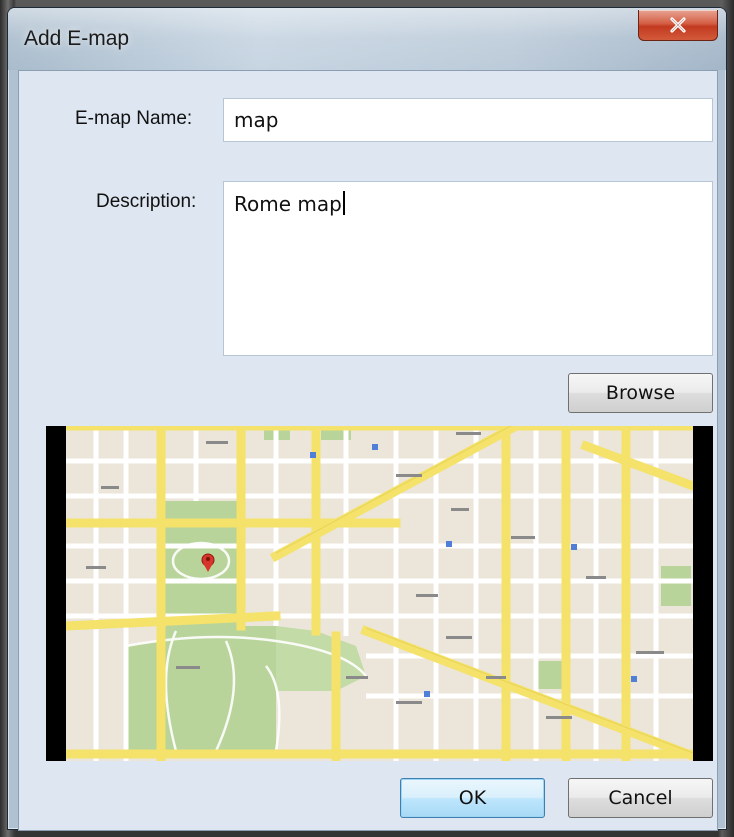  I want to click on emap-name-label: E-map Name:, so click(134, 118).